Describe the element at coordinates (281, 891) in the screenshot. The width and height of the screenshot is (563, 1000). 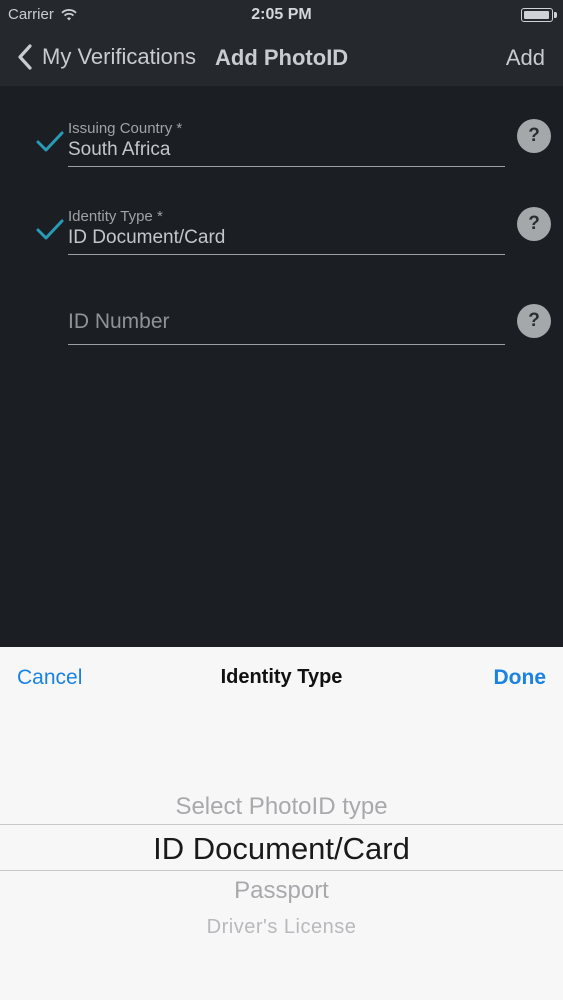
I see `picker-option: Passport` at that location.